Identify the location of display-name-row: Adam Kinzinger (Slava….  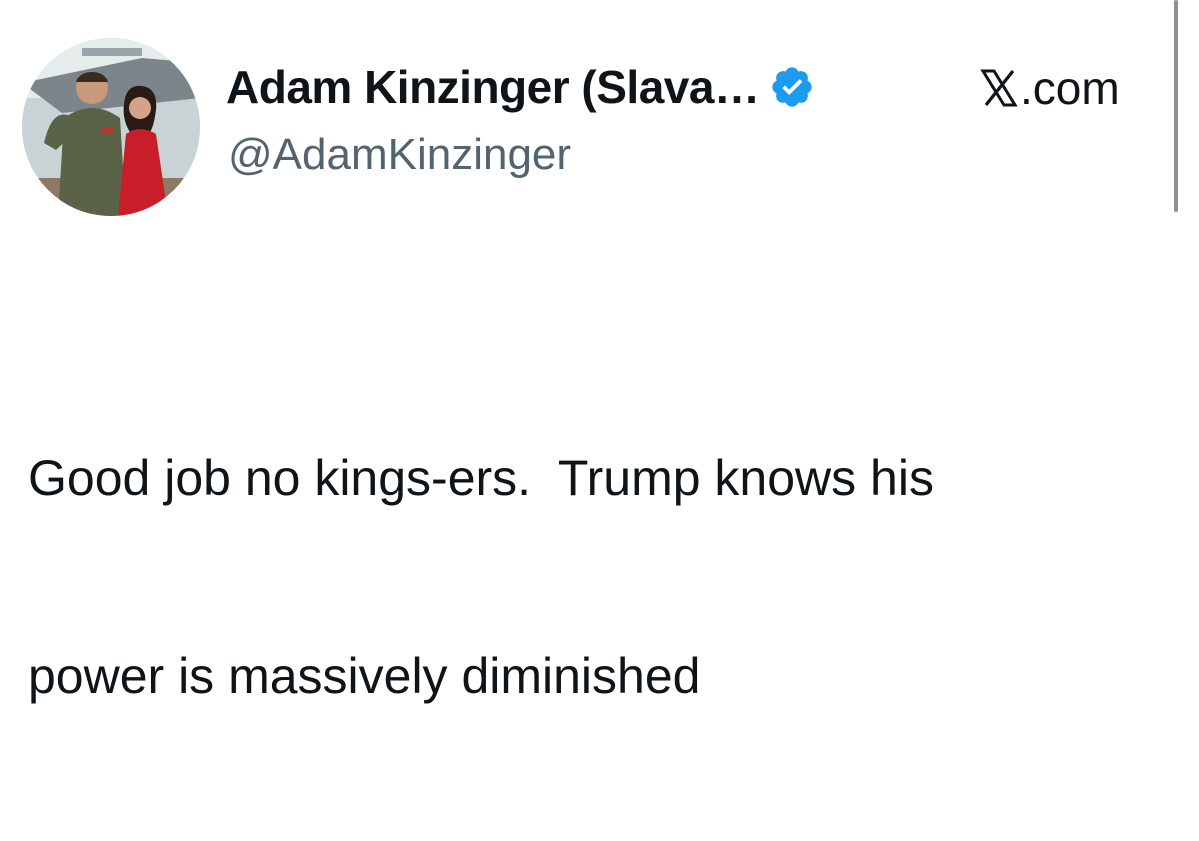
(520, 87).